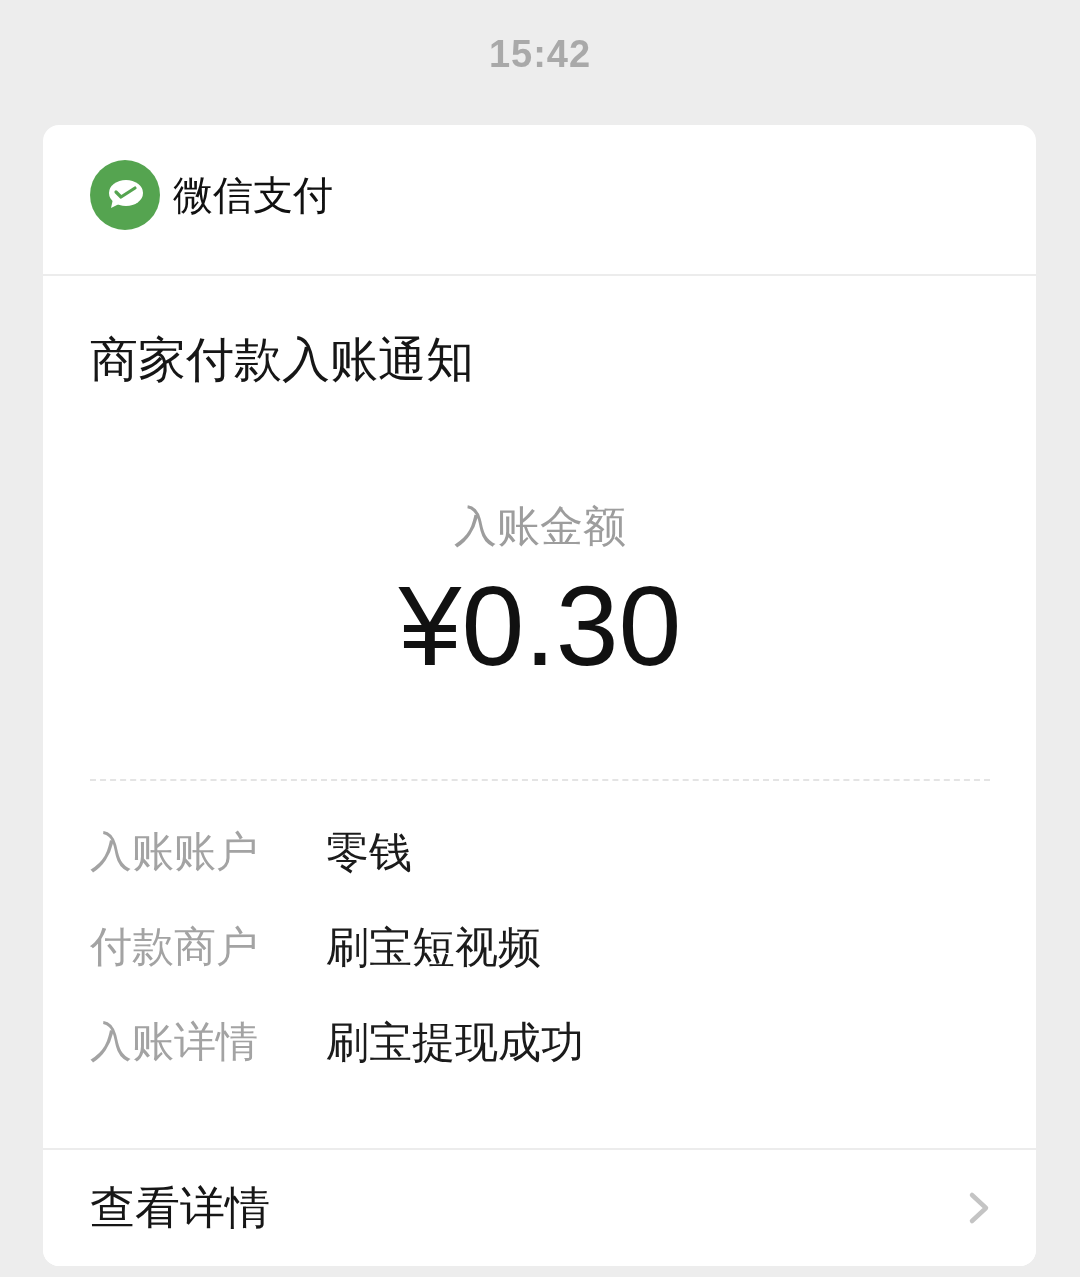 The height and width of the screenshot is (1277, 1080). I want to click on detail-value: 刷宝短视频, so click(433, 947).